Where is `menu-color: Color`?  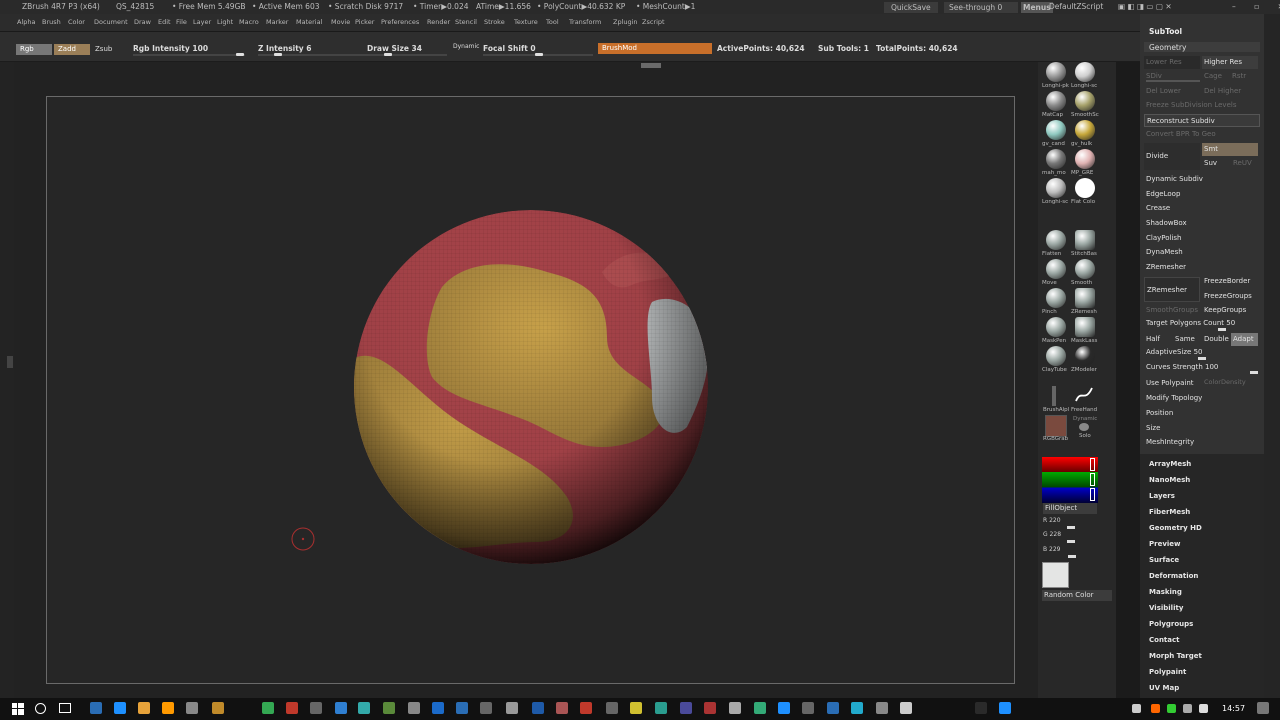
menu-color: Color is located at coordinates (76, 22).